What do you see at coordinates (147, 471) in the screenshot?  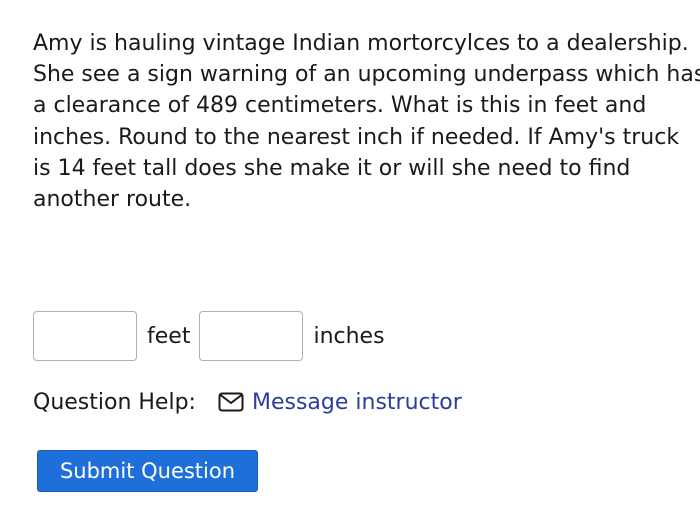 I see `submit-question-button: Submit Question` at bounding box center [147, 471].